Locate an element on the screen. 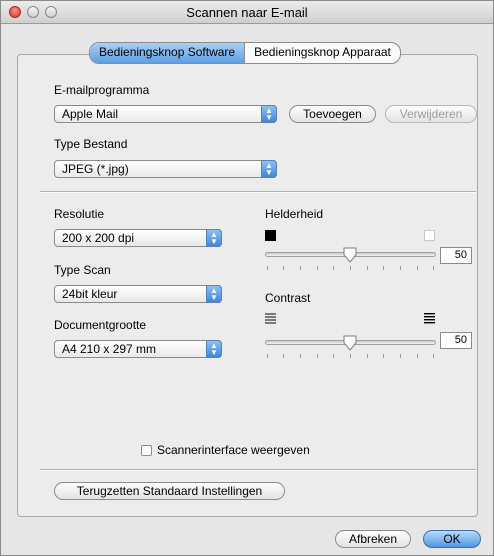 The width and height of the screenshot is (494, 556). file-type-select: JPEG (*.jpg) ▲ ▼ is located at coordinates (165, 169).